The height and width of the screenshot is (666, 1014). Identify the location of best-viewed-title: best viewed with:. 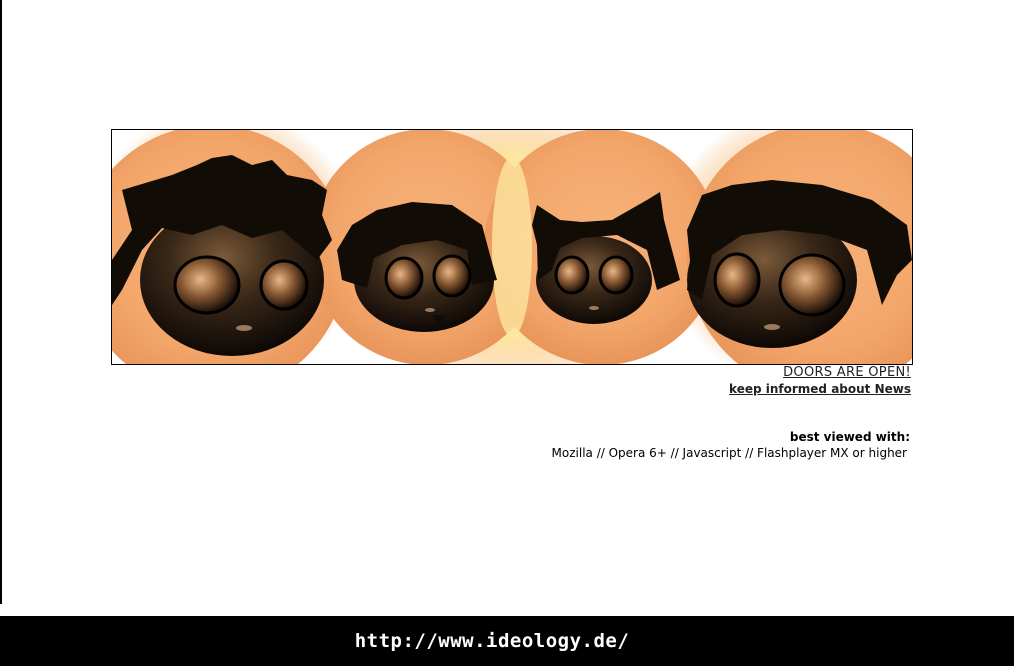
(849, 437).